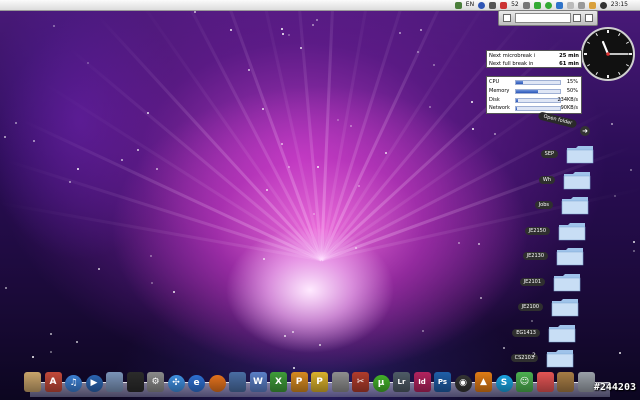  What do you see at coordinates (482, 5) in the screenshot?
I see `help-icon` at bounding box center [482, 5].